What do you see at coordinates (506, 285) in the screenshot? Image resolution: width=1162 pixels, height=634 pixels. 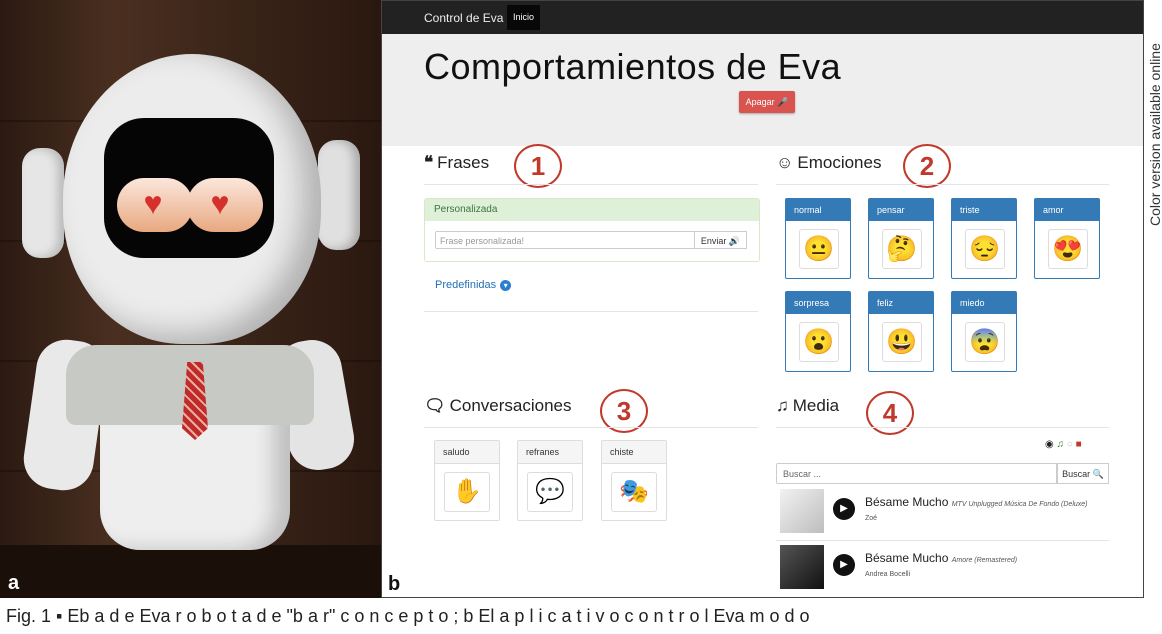 I see `chevron-down-icon: ▾` at bounding box center [506, 285].